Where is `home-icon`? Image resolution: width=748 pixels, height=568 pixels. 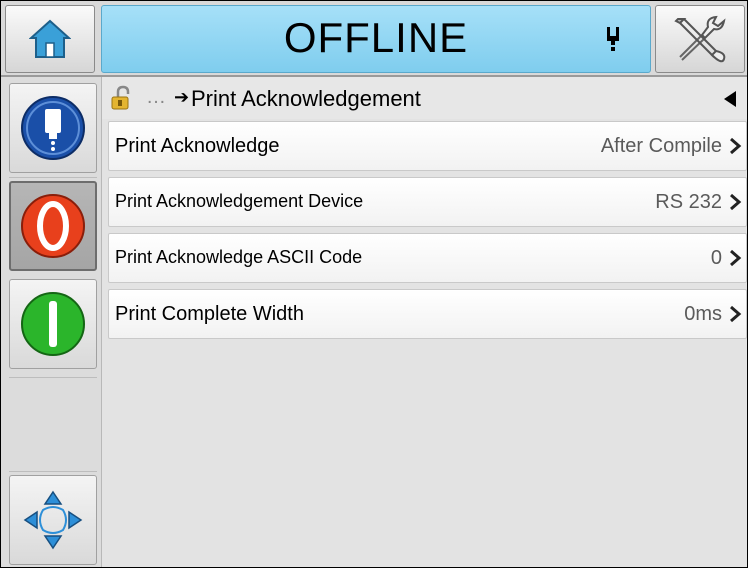
home-icon is located at coordinates (50, 38).